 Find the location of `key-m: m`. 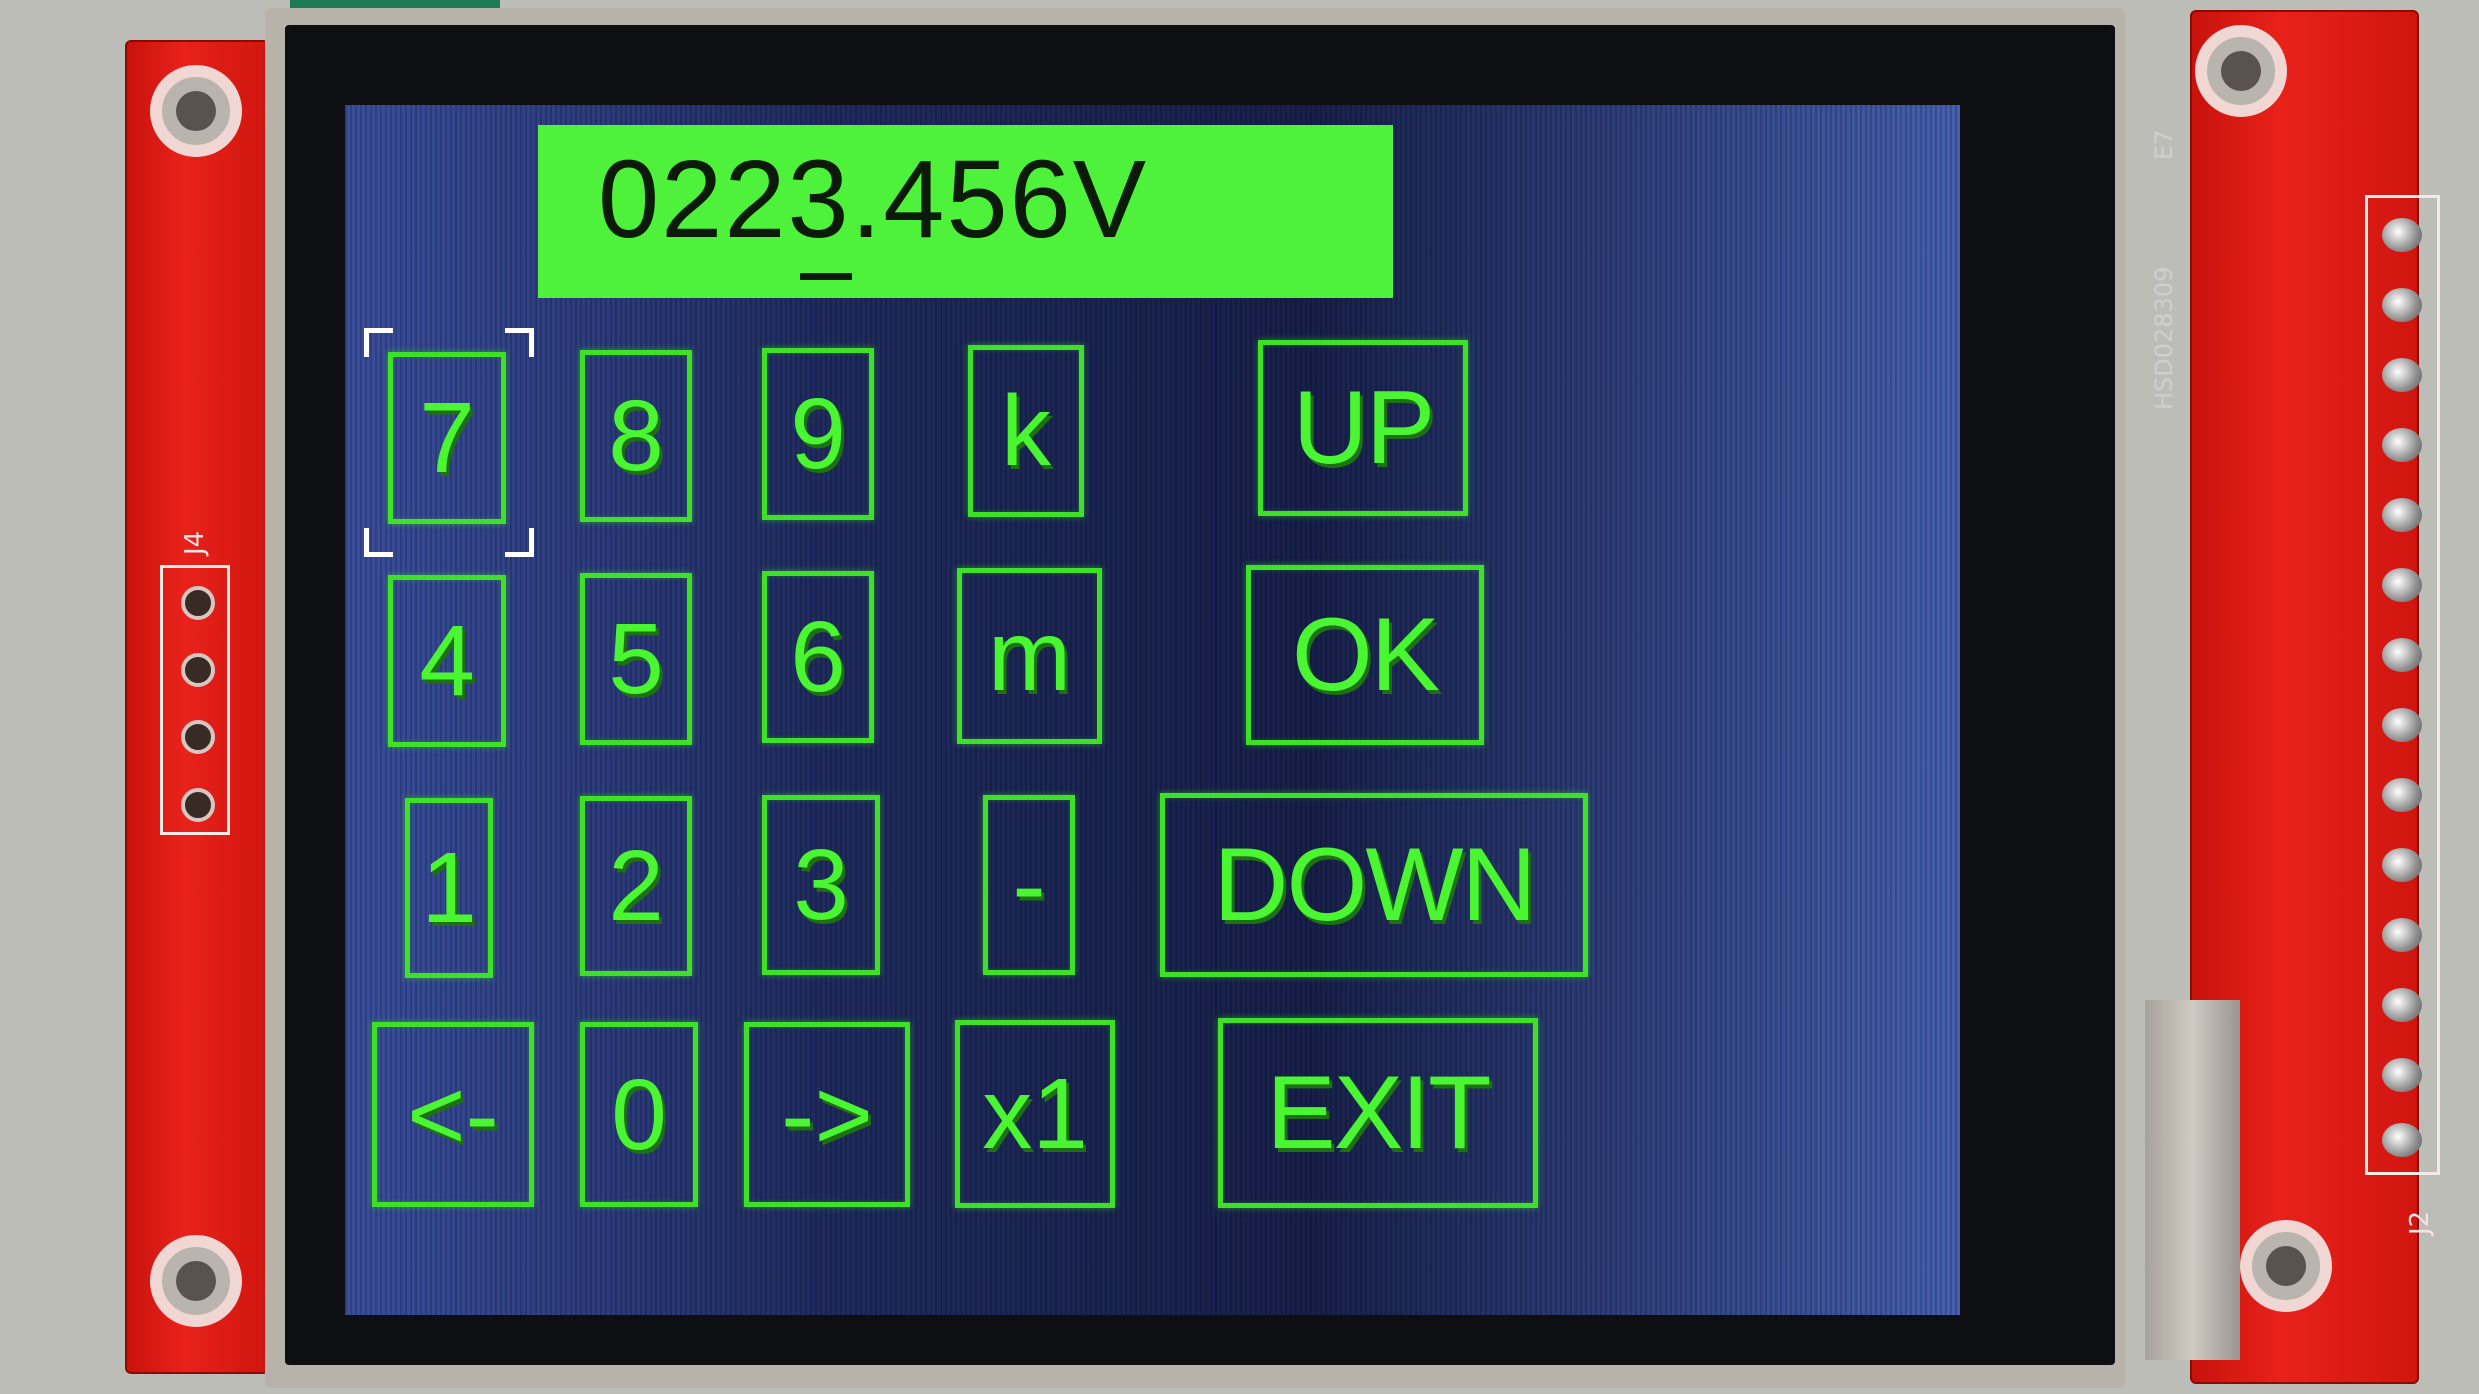

key-m: m is located at coordinates (1029, 656).